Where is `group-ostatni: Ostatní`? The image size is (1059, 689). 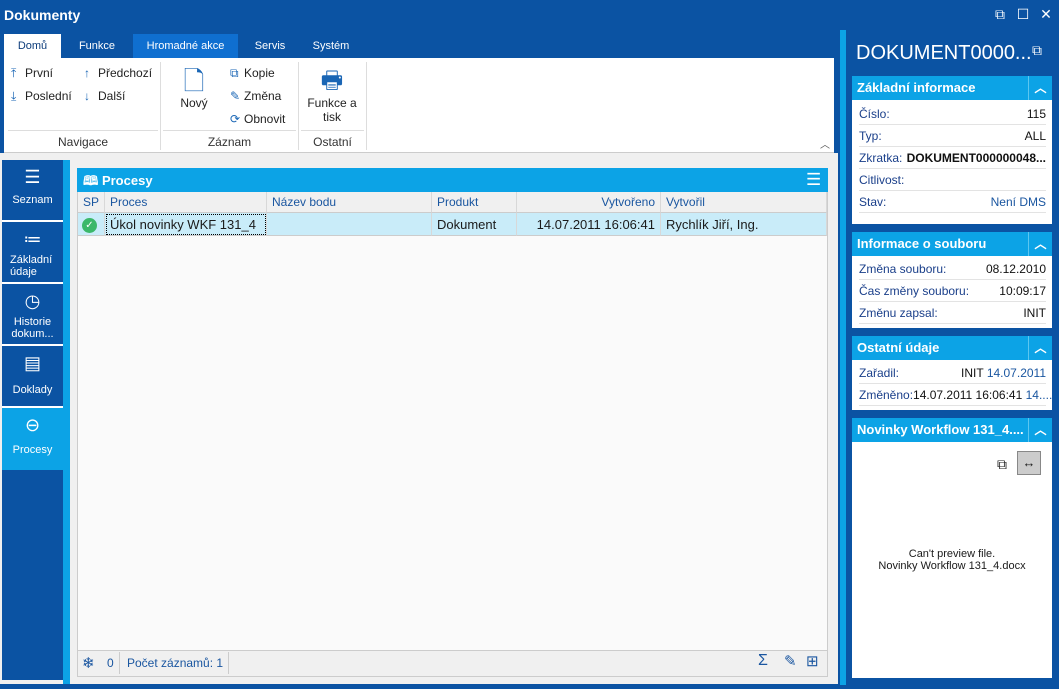 group-ostatni: Ostatní is located at coordinates (332, 140).